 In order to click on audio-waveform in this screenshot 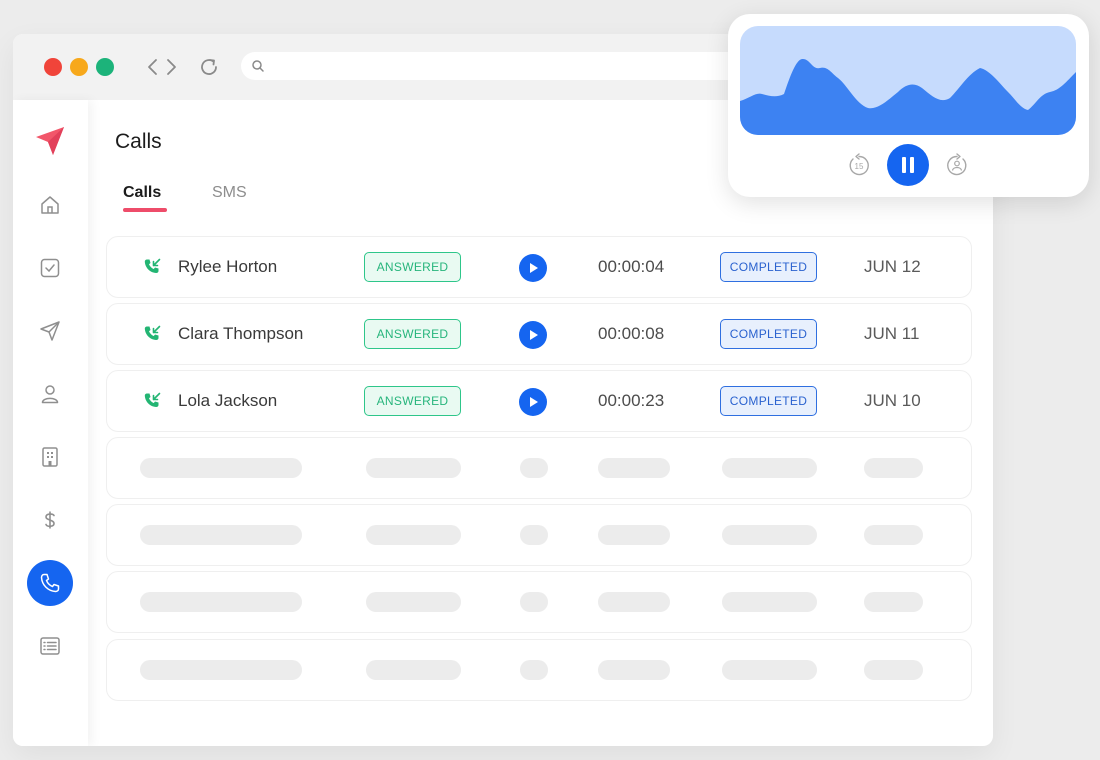, I will do `click(908, 80)`.